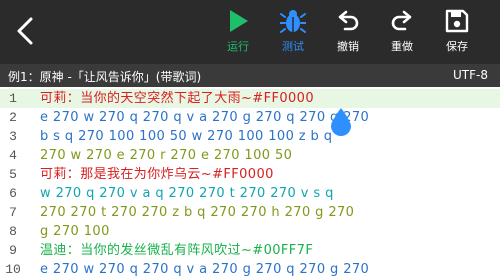  I want to click on encoding-label: UTF-8, so click(470, 75).